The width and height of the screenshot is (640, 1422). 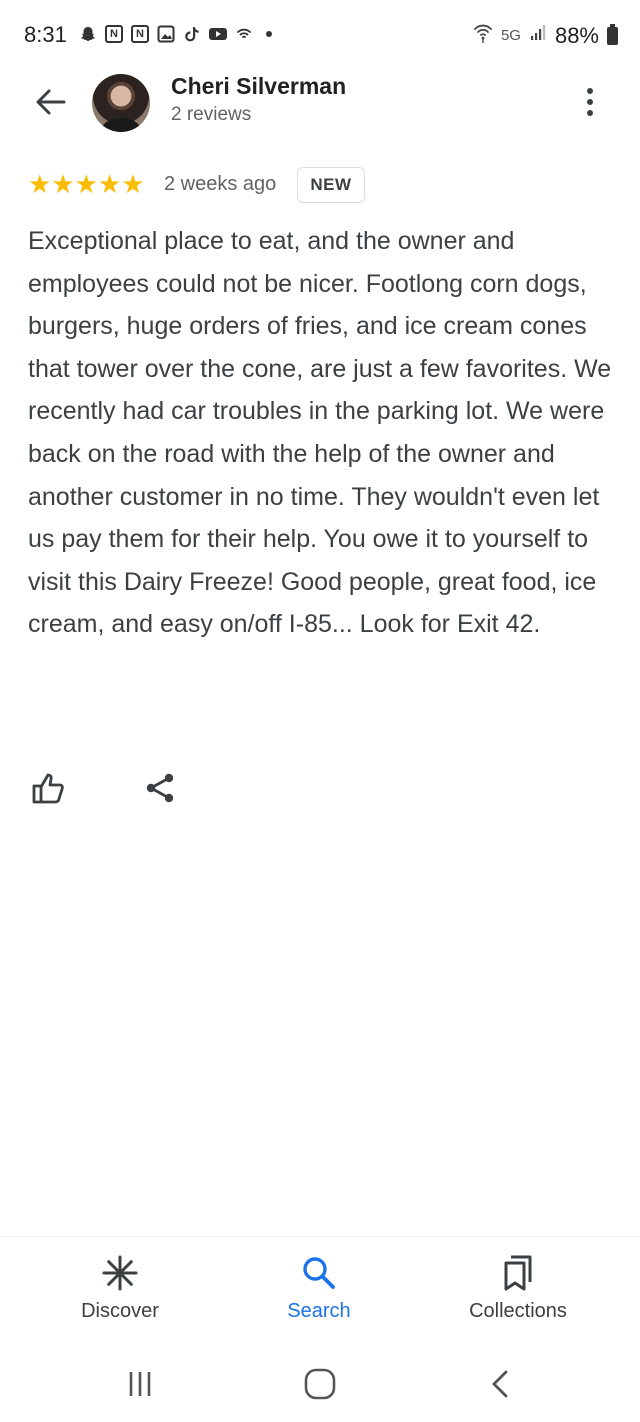 I want to click on avatar, so click(x=121, y=103).